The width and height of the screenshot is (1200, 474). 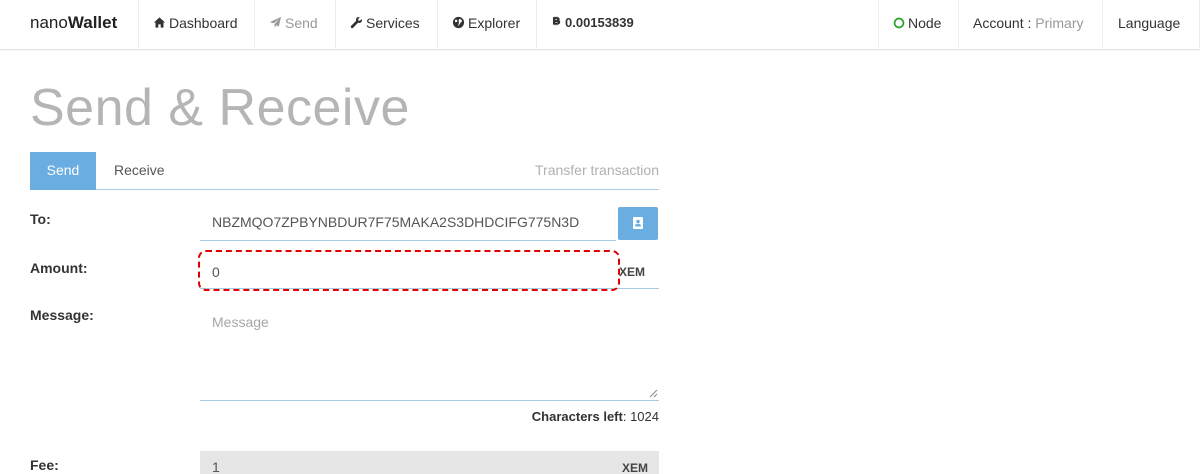 I want to click on recipient-address-field: NBZMQO7ZPBYNBDUR7F75MAKA2S3DHDCIFG775N3D, so click(x=408, y=223).